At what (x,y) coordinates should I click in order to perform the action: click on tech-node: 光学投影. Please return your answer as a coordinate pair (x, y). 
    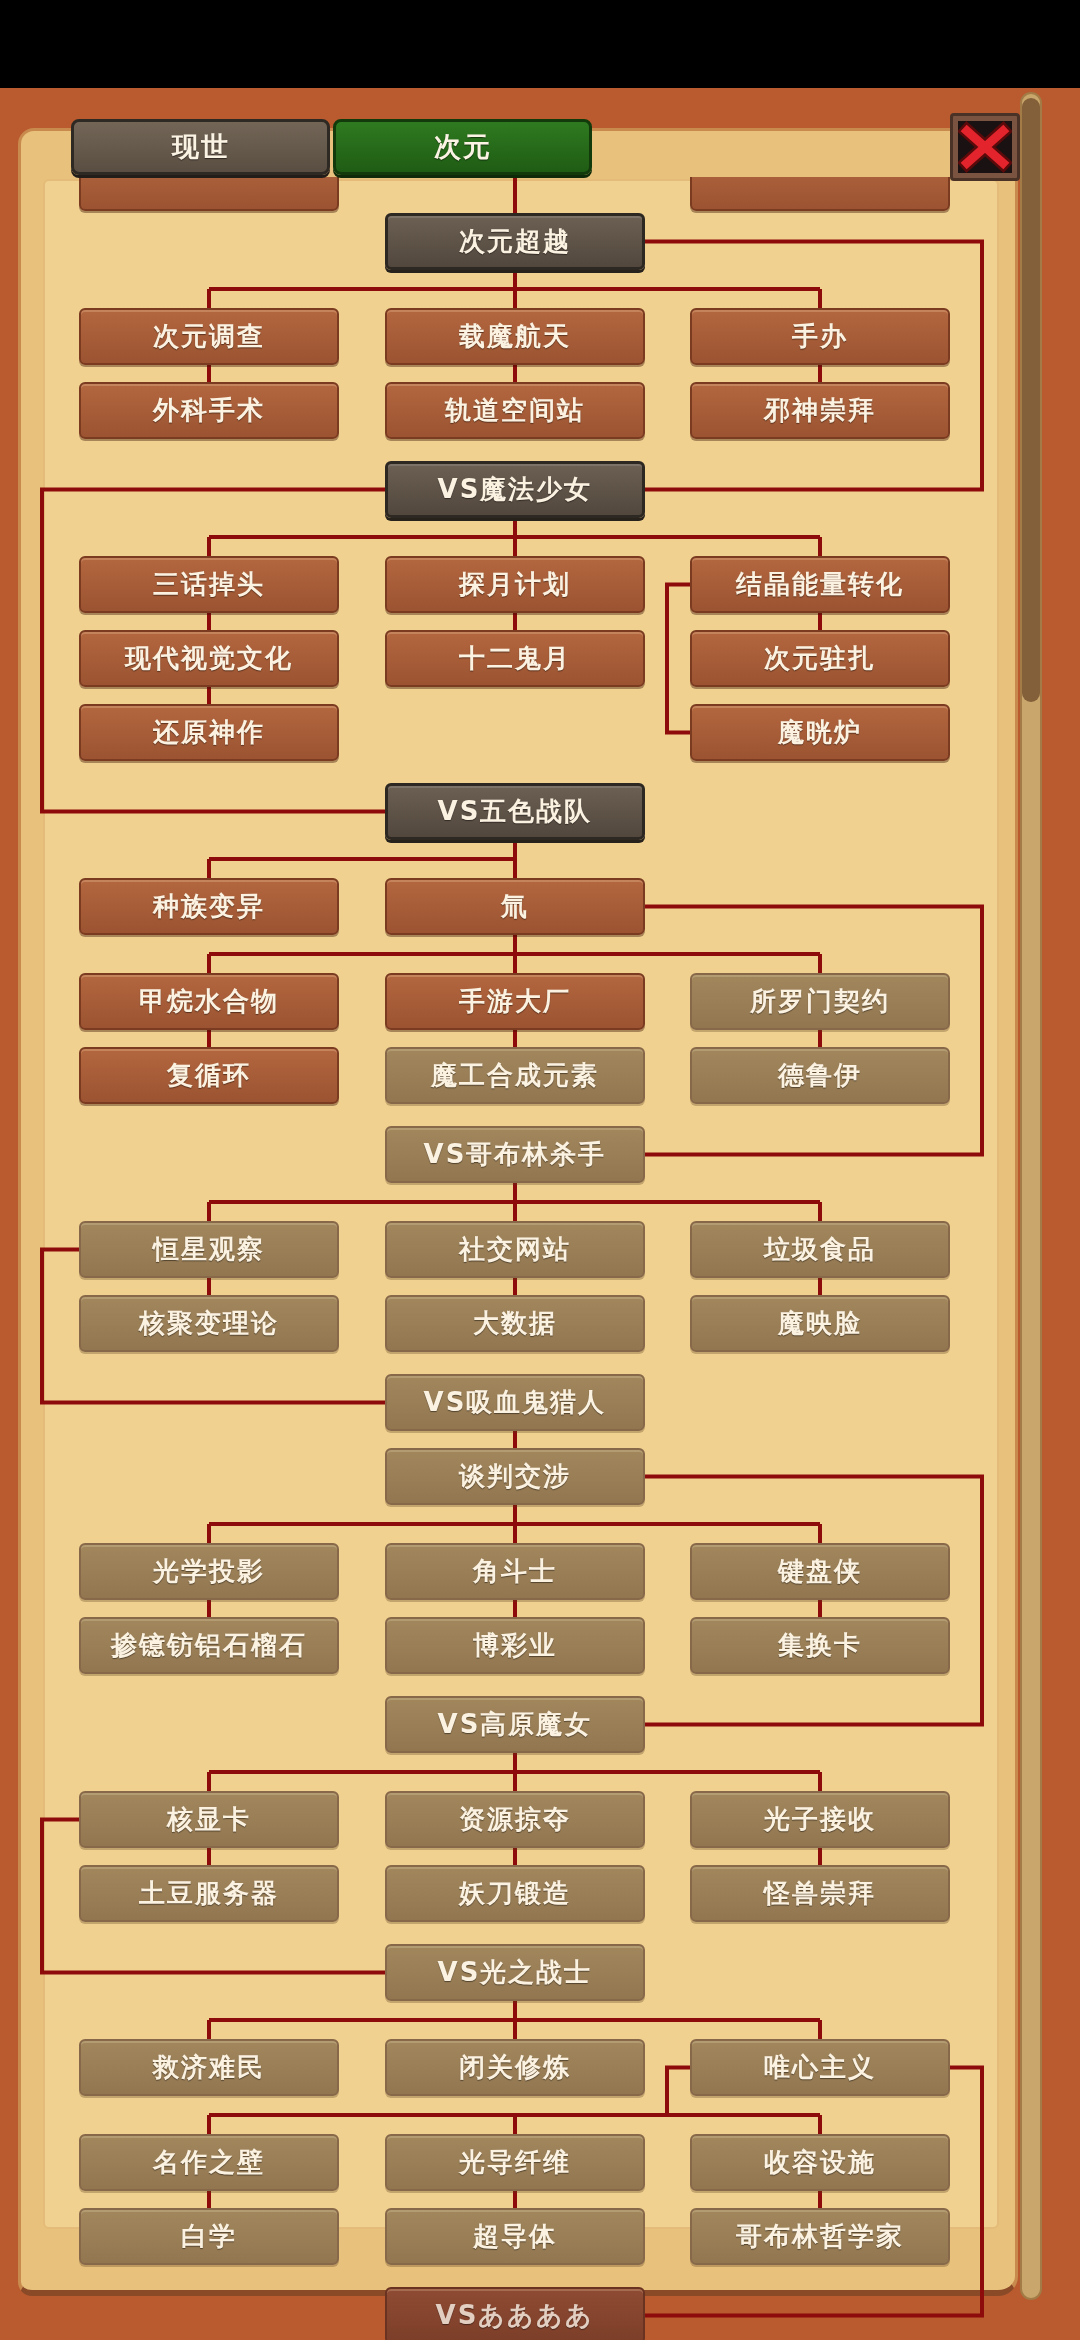
    Looking at the image, I should click on (209, 1571).